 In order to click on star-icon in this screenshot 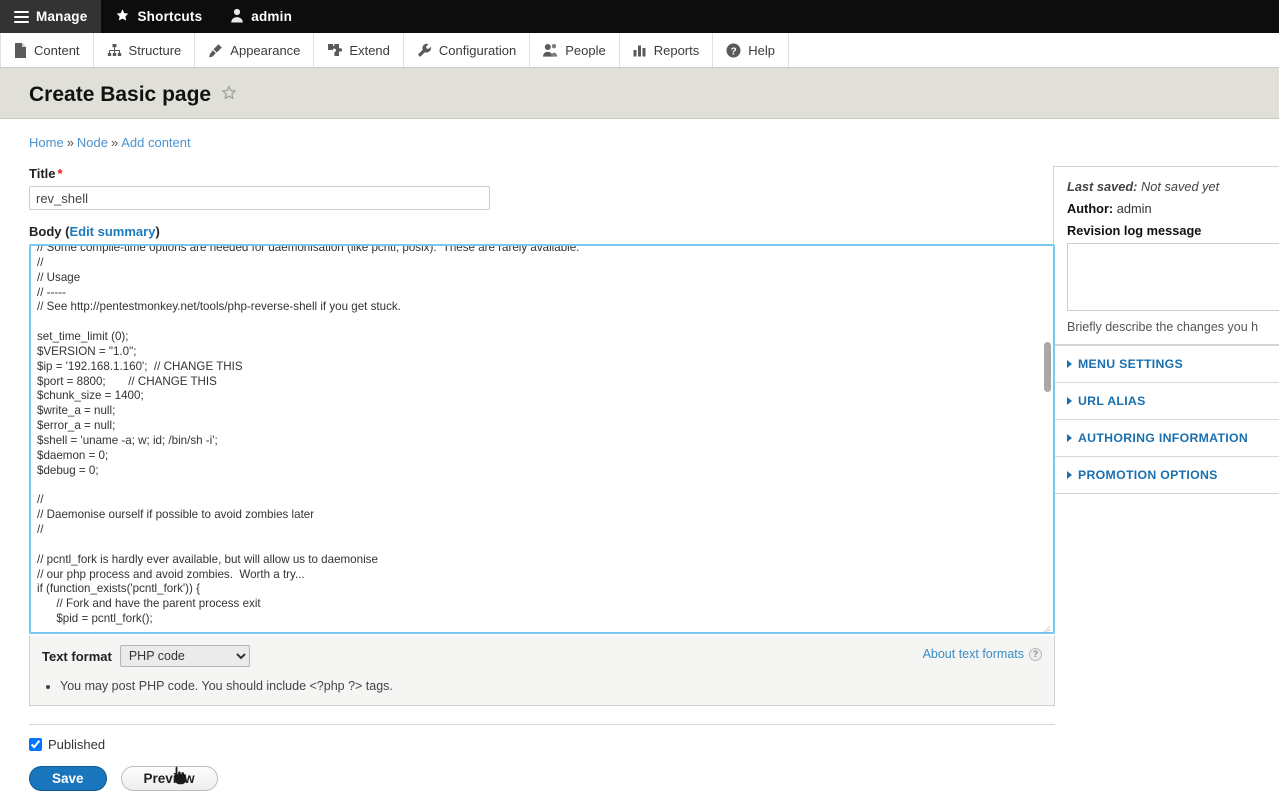, I will do `click(122, 17)`.